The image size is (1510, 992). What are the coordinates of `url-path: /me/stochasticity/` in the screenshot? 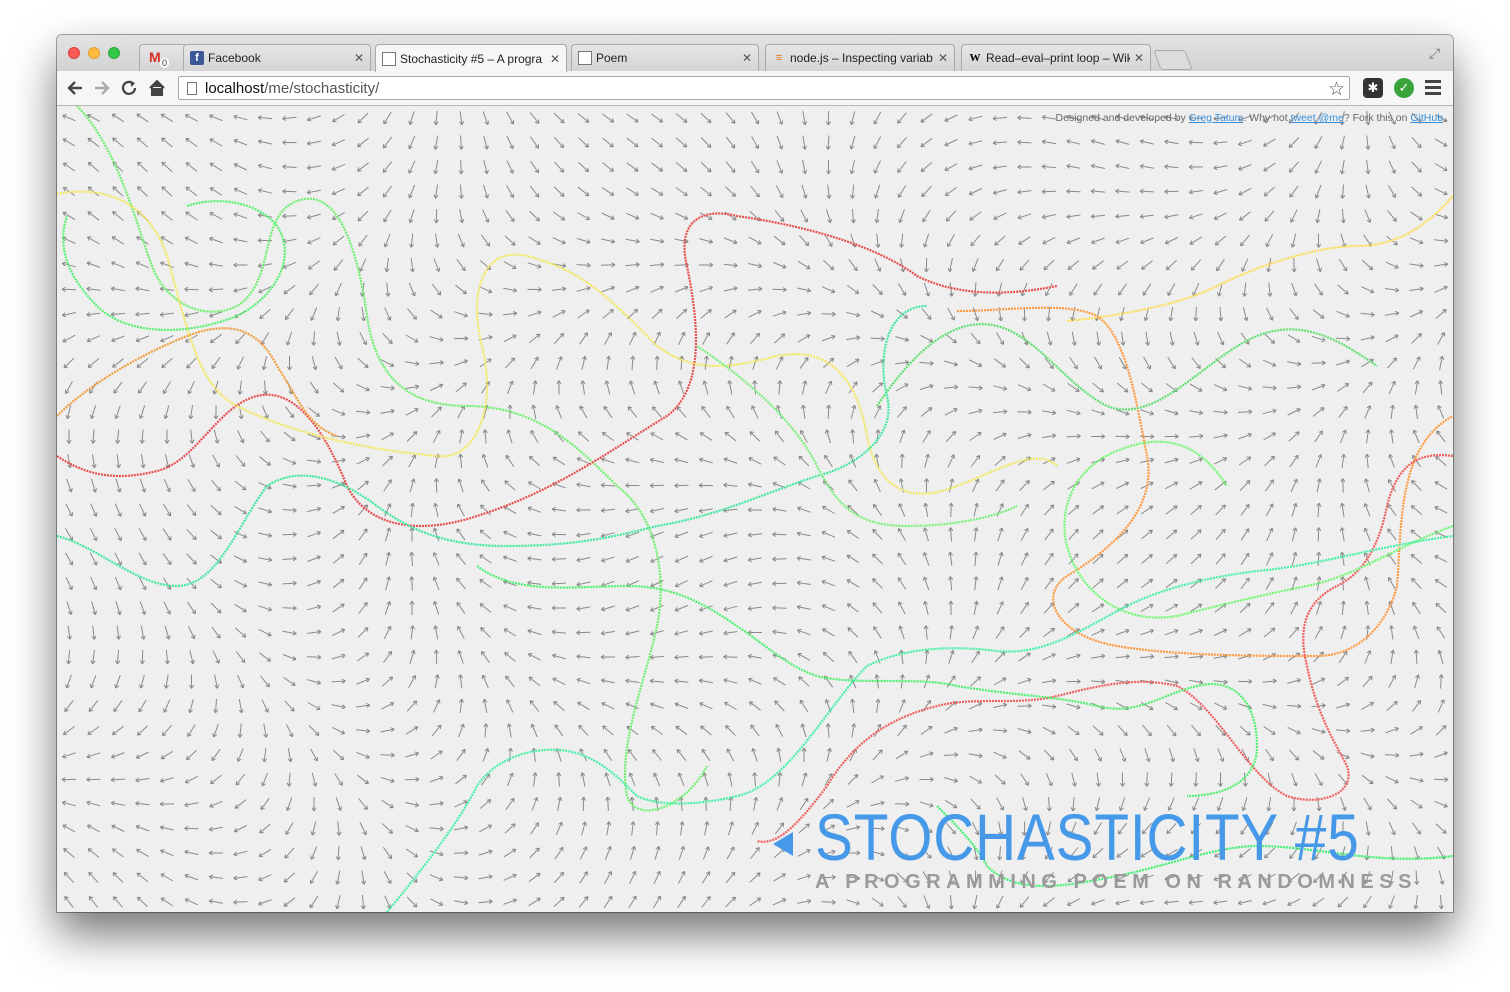 It's located at (322, 88).